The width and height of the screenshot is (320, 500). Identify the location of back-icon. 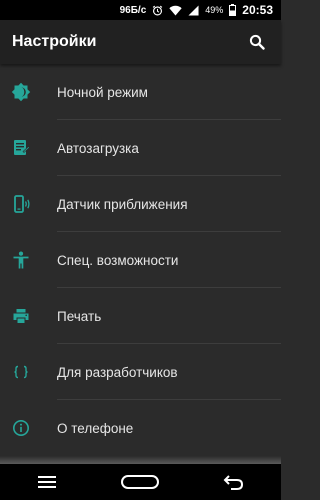
(234, 482).